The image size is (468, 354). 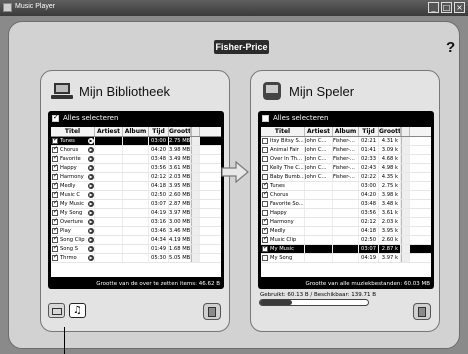 What do you see at coordinates (195, 131) in the screenshot?
I see `library-scrollbar` at bounding box center [195, 131].